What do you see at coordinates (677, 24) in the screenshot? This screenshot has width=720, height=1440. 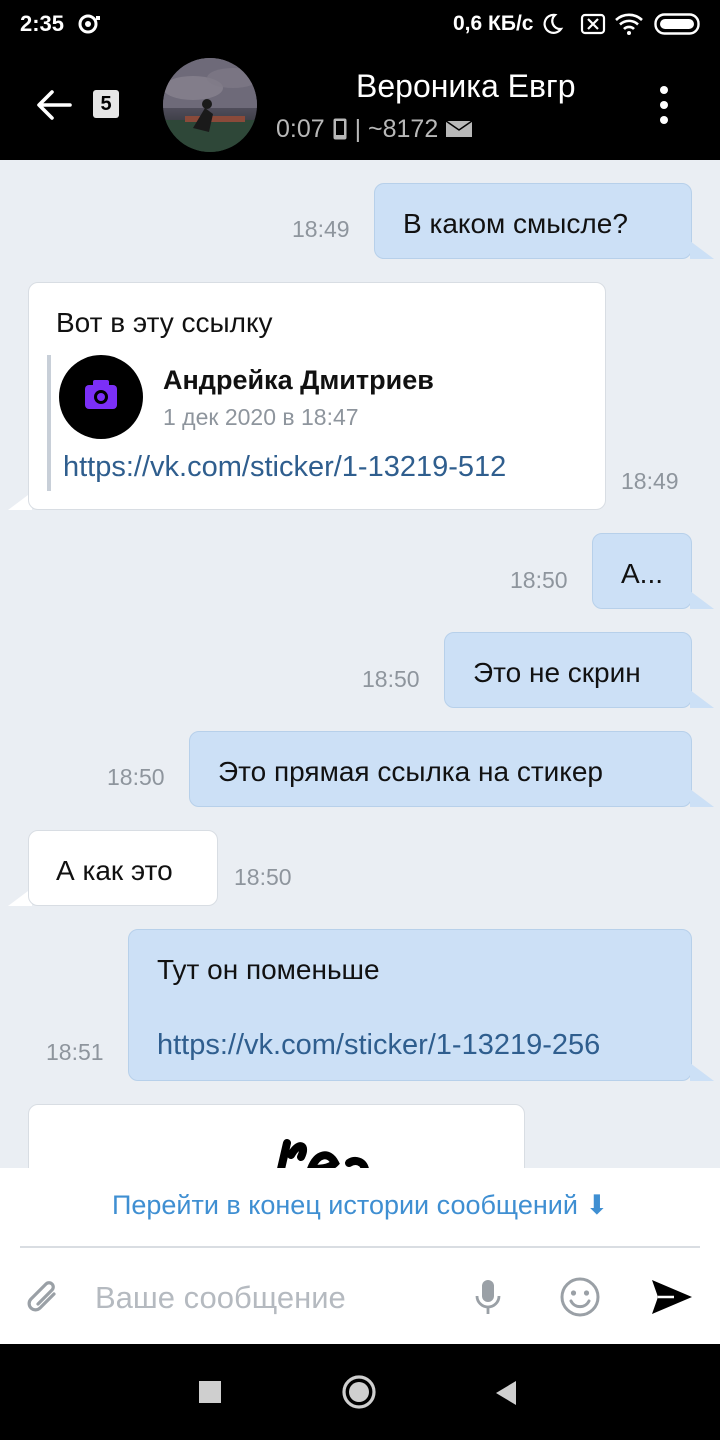 I see `battery-icon` at bounding box center [677, 24].